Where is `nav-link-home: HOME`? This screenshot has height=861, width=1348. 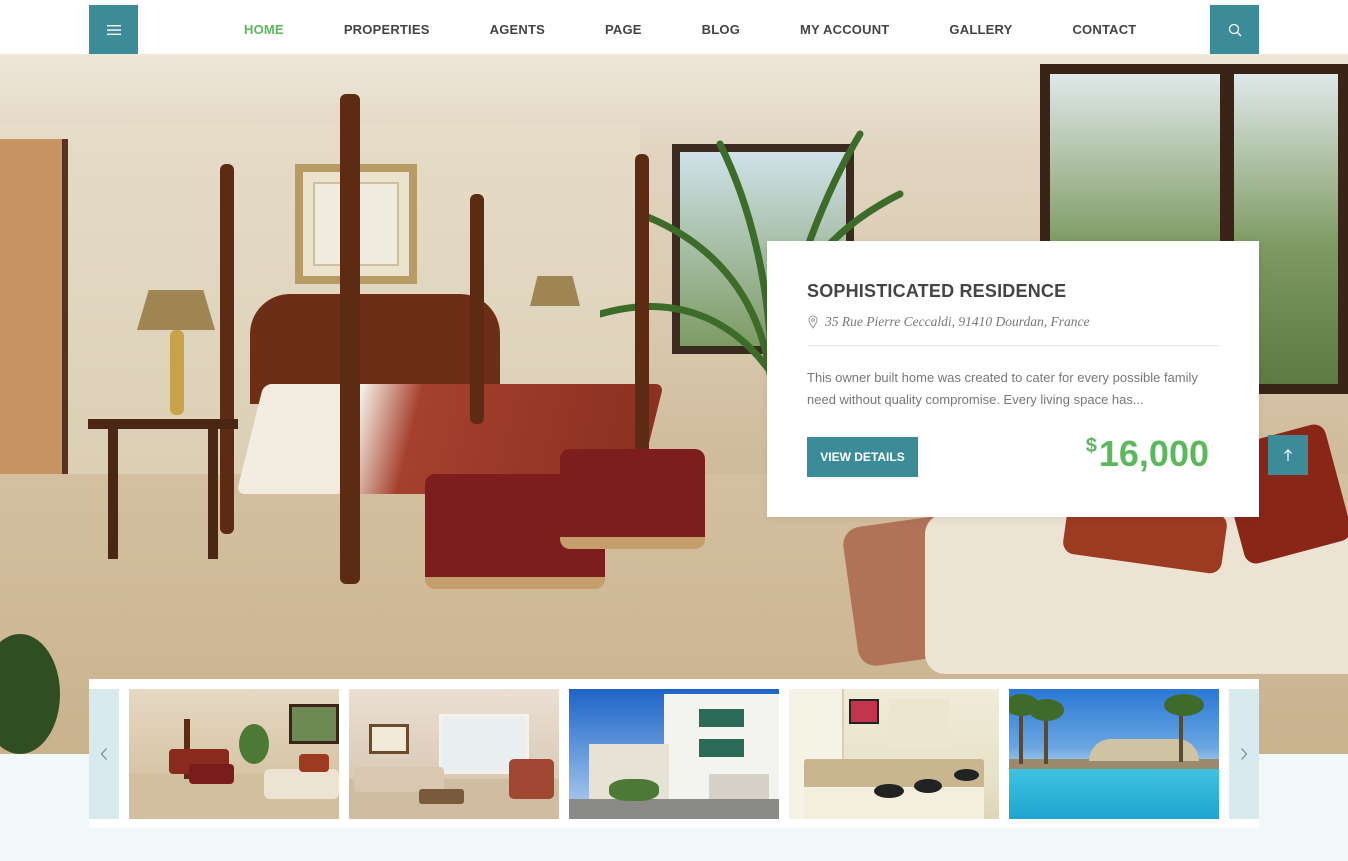 nav-link-home: HOME is located at coordinates (264, 29).